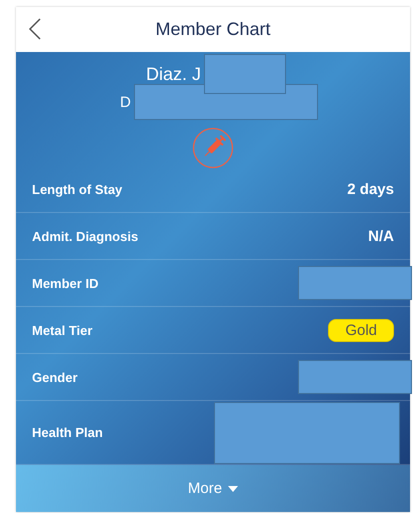 Image resolution: width=416 pixels, height=513 pixels. Describe the element at coordinates (77, 189) in the screenshot. I see `row-label: Length of Stay` at that location.